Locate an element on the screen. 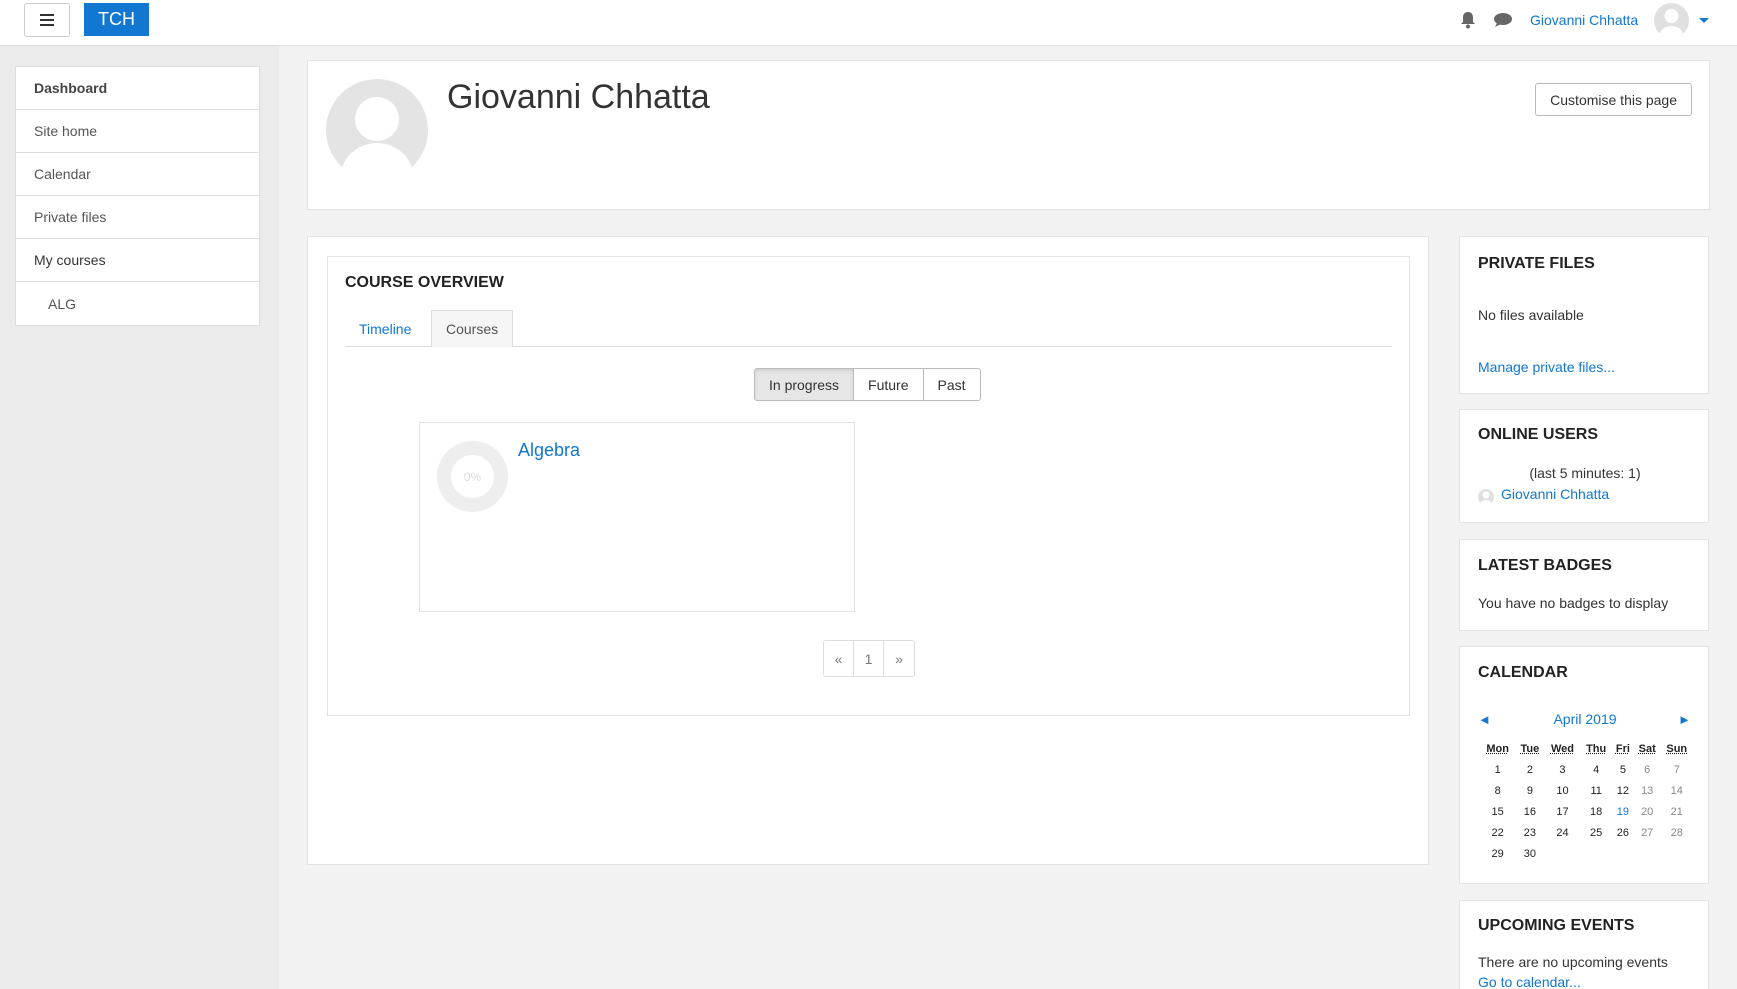  drawer-item-private-files: Private files is located at coordinates (137, 217).